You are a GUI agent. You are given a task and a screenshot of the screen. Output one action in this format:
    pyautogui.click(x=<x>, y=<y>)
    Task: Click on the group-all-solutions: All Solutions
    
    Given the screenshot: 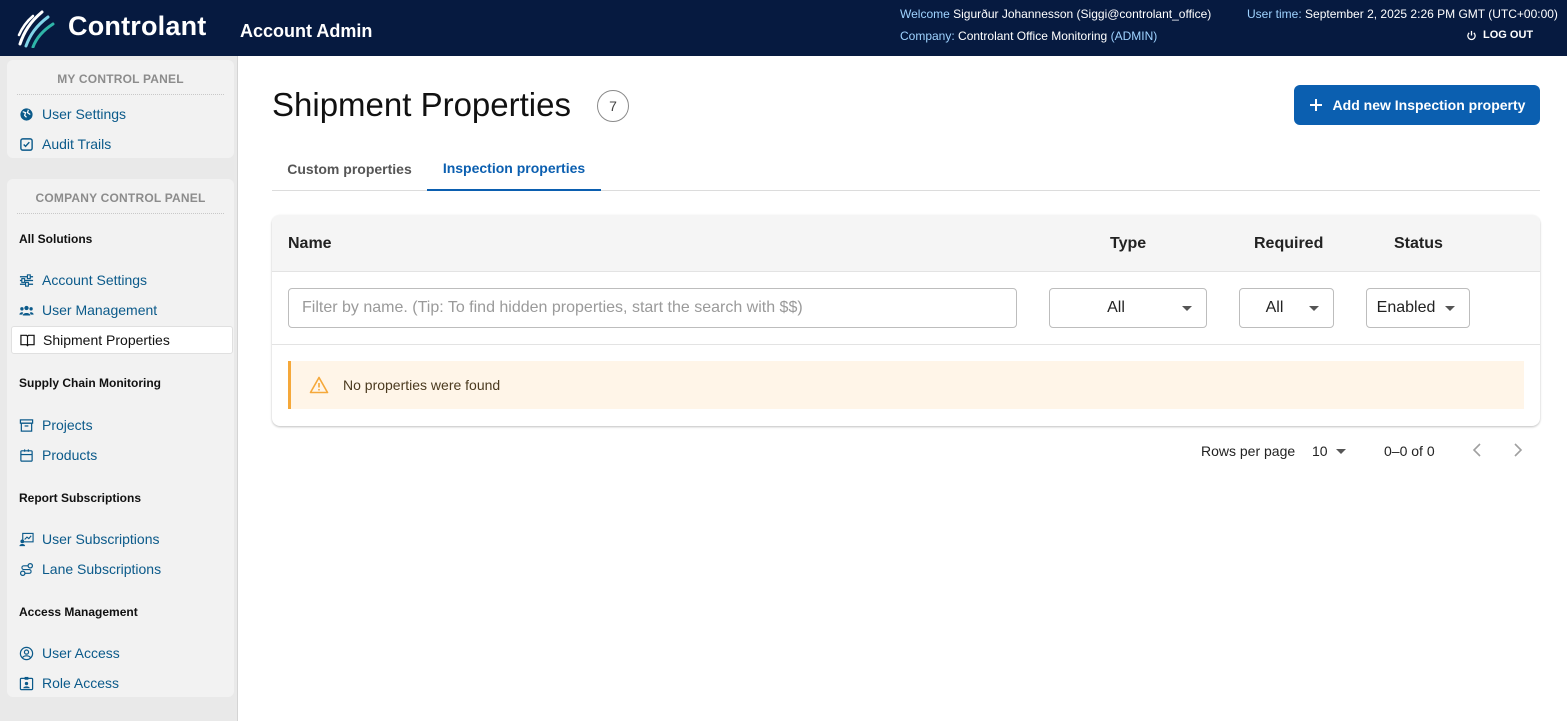 What is the action you would take?
    pyautogui.click(x=56, y=239)
    